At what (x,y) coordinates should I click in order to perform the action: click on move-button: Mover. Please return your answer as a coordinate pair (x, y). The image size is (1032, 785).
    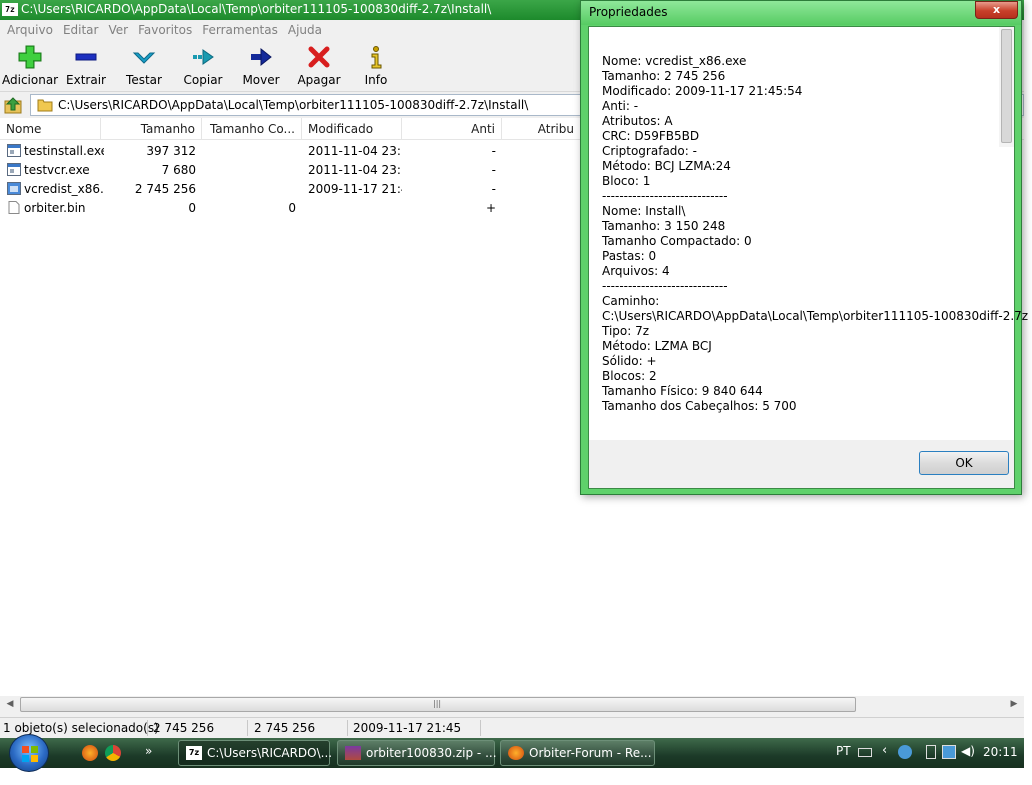
    Looking at the image, I should click on (261, 67).